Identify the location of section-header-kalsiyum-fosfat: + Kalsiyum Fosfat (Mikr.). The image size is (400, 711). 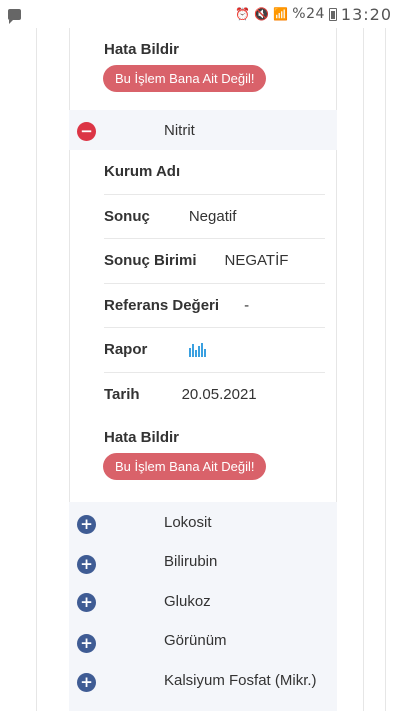
(203, 680).